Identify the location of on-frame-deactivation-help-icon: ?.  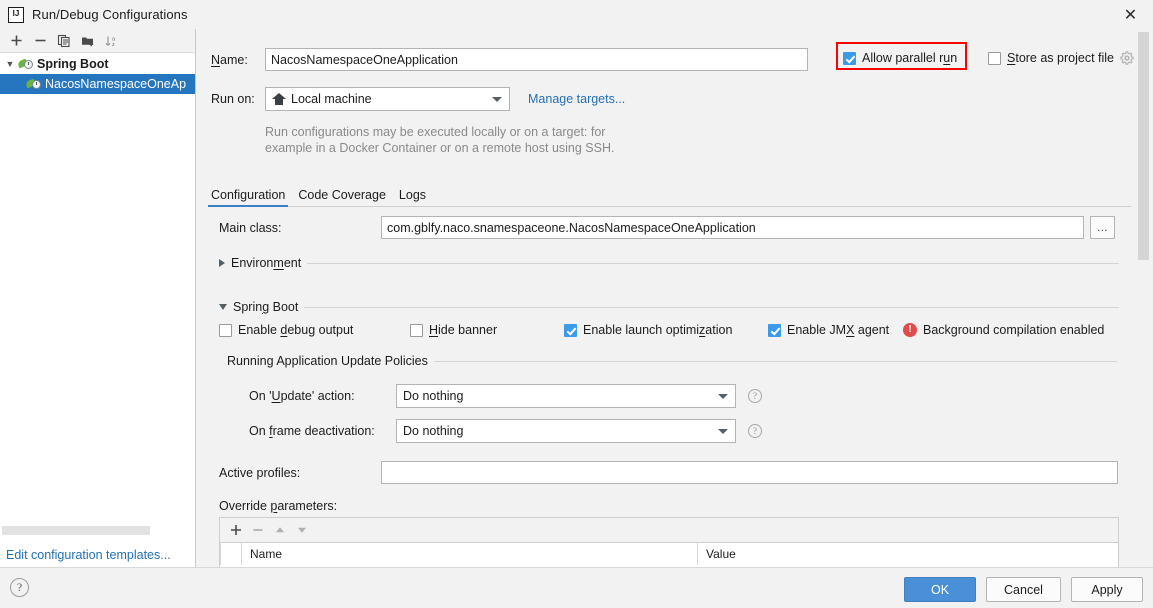
(755, 431).